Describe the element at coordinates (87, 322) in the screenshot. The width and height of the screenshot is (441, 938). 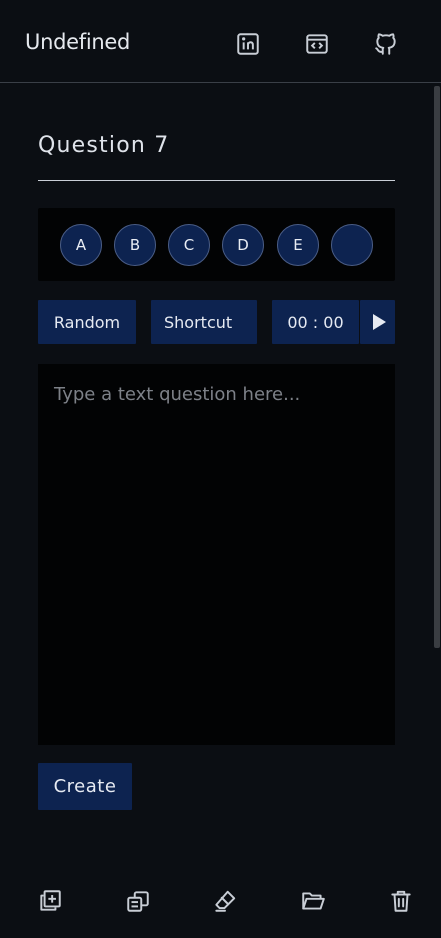
I see `random-button: Random` at that location.